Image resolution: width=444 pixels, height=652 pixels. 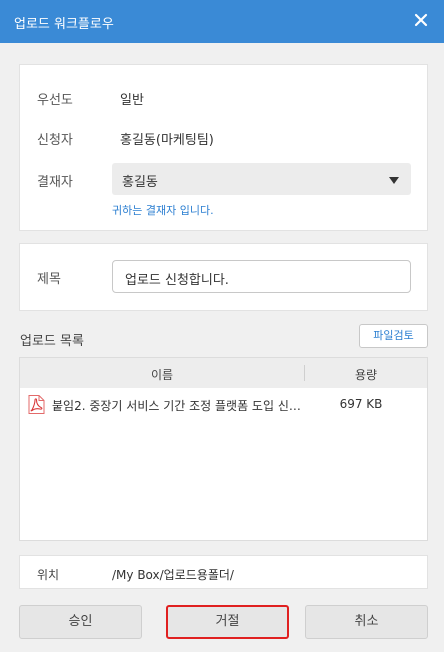 What do you see at coordinates (48, 575) in the screenshot?
I see `location-label: 위치` at bounding box center [48, 575].